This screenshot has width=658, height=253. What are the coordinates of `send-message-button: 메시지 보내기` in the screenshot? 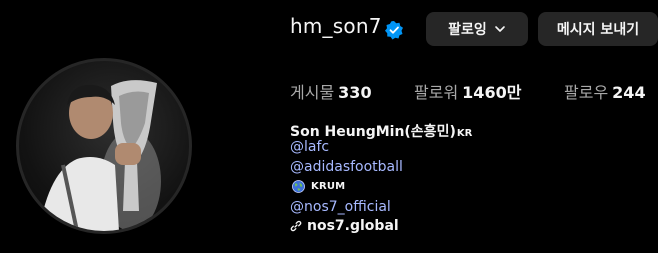 It's located at (598, 29).